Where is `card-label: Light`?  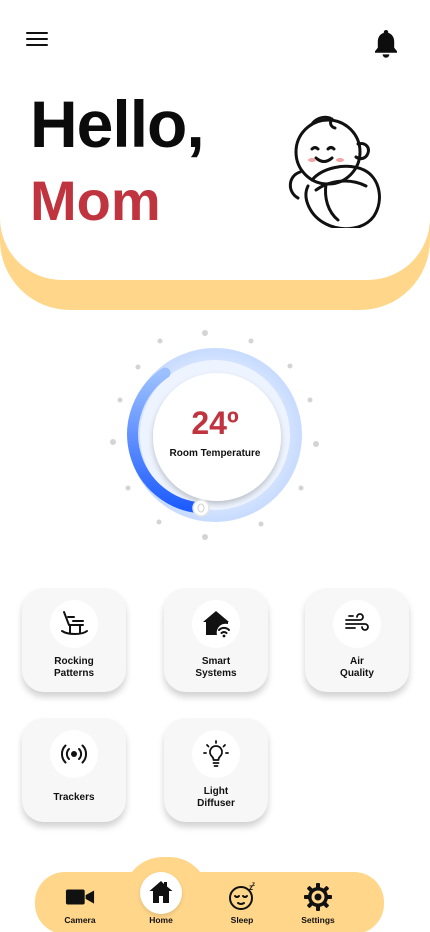
card-label: Light is located at coordinates (216, 791).